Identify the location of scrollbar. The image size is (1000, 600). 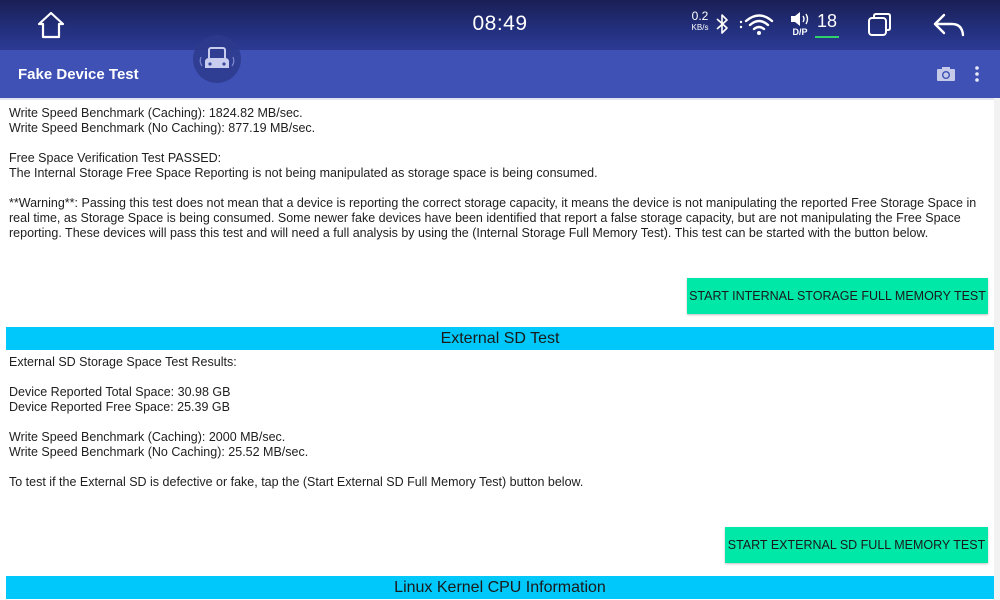
(997, 349).